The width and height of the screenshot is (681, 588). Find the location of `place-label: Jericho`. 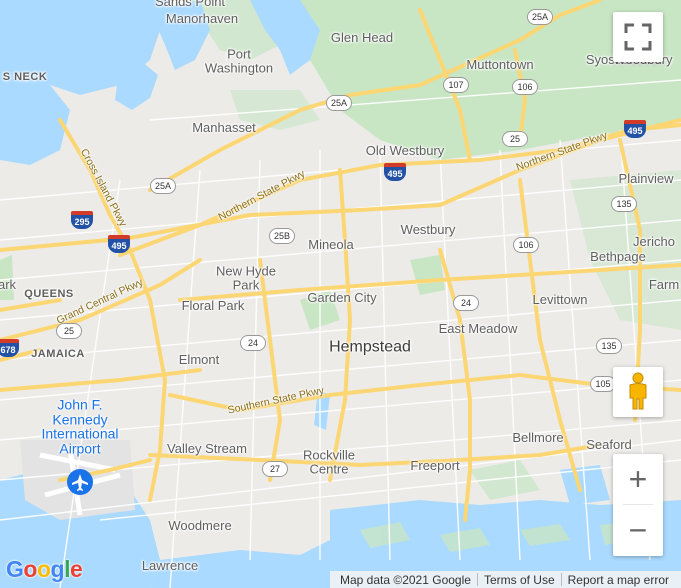

place-label: Jericho is located at coordinates (654, 242).